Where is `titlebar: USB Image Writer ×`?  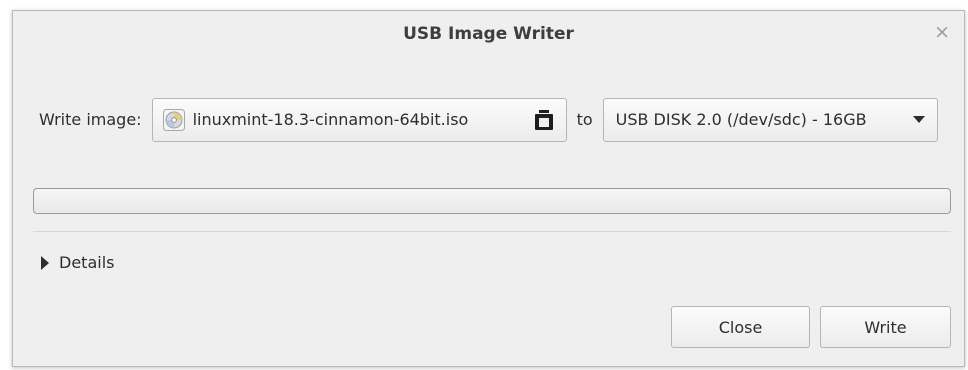
titlebar: USB Image Writer × is located at coordinates (488, 34).